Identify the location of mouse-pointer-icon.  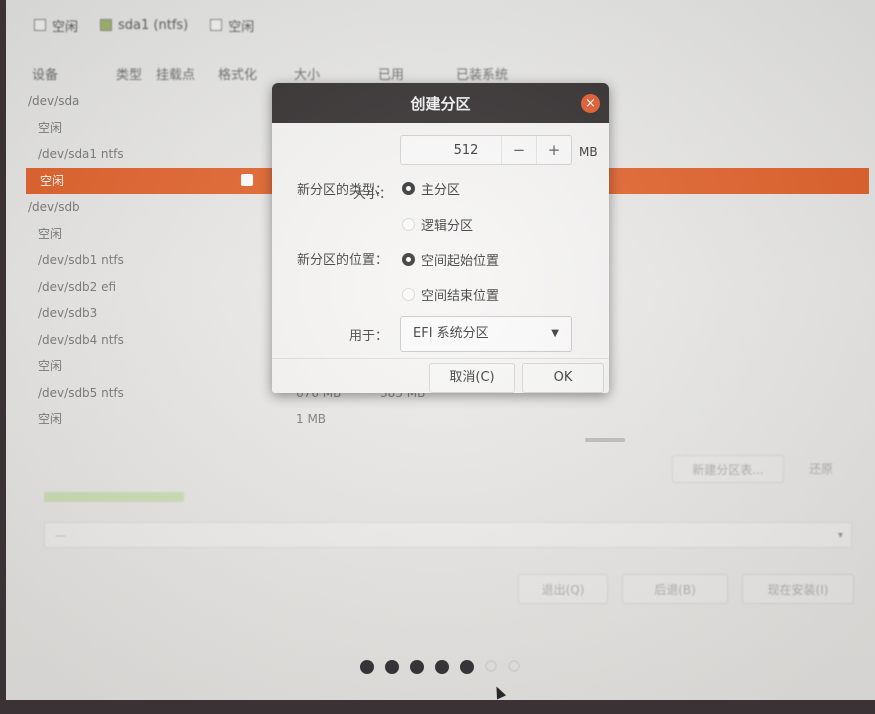
(499, 692).